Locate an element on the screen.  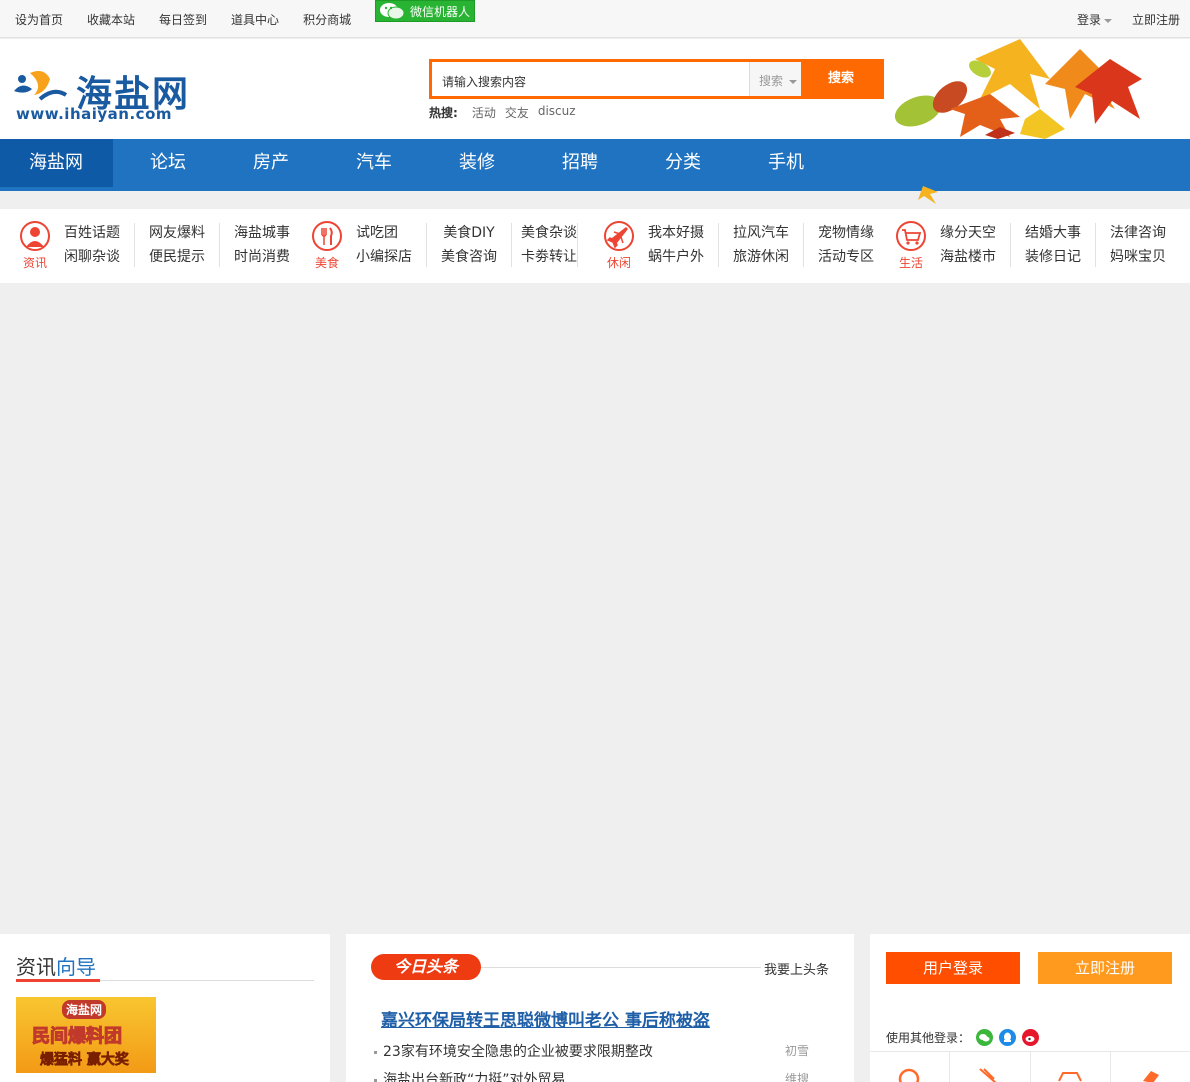
qq-icon is located at coordinates (1008, 1037).